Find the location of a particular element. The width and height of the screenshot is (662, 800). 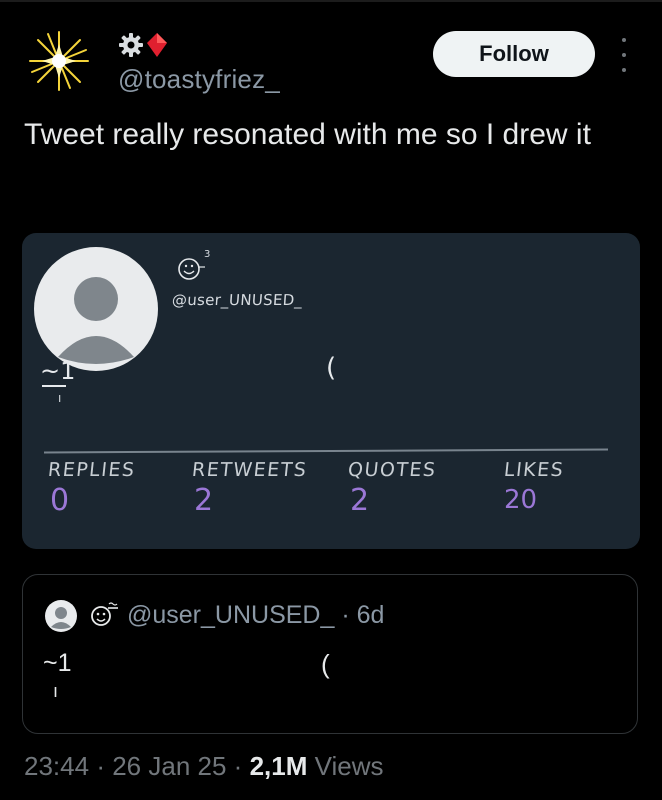

default-avatar-icon is located at coordinates (61, 616).